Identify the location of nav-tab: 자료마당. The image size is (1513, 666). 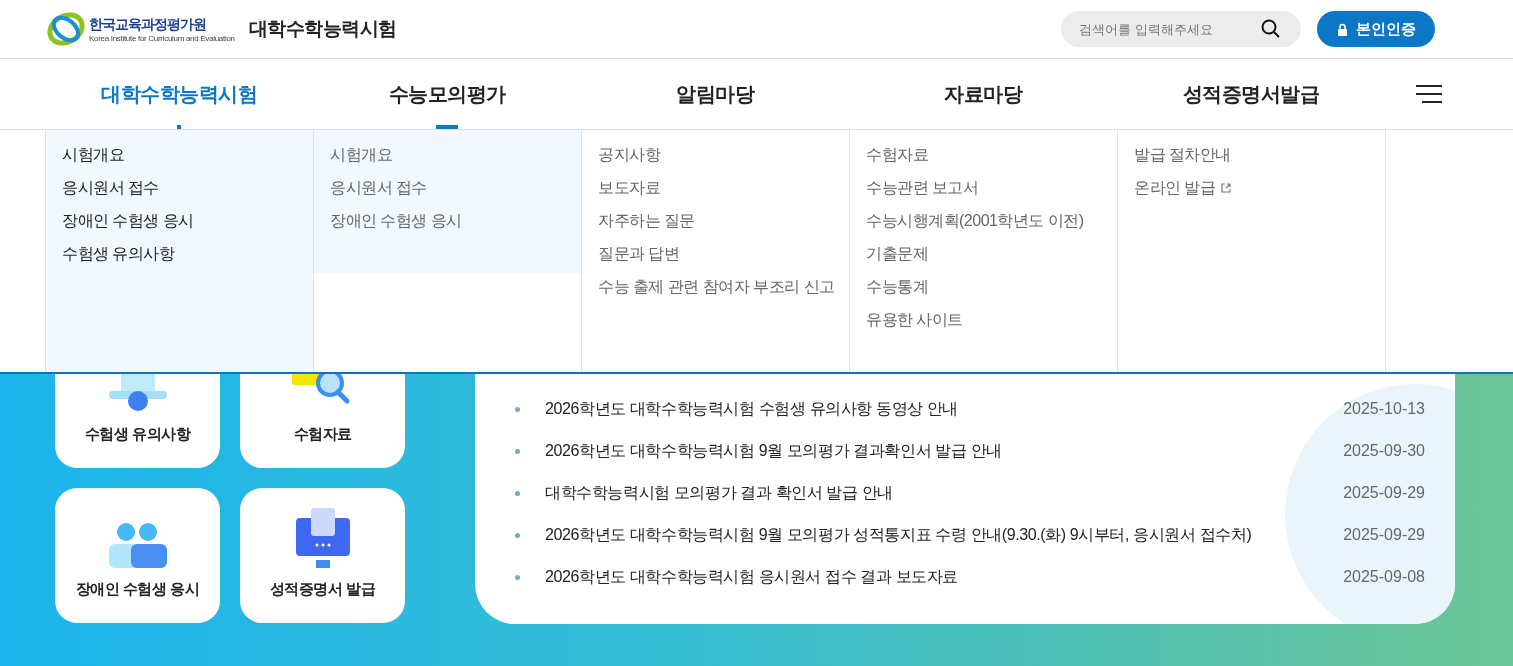
(983, 94).